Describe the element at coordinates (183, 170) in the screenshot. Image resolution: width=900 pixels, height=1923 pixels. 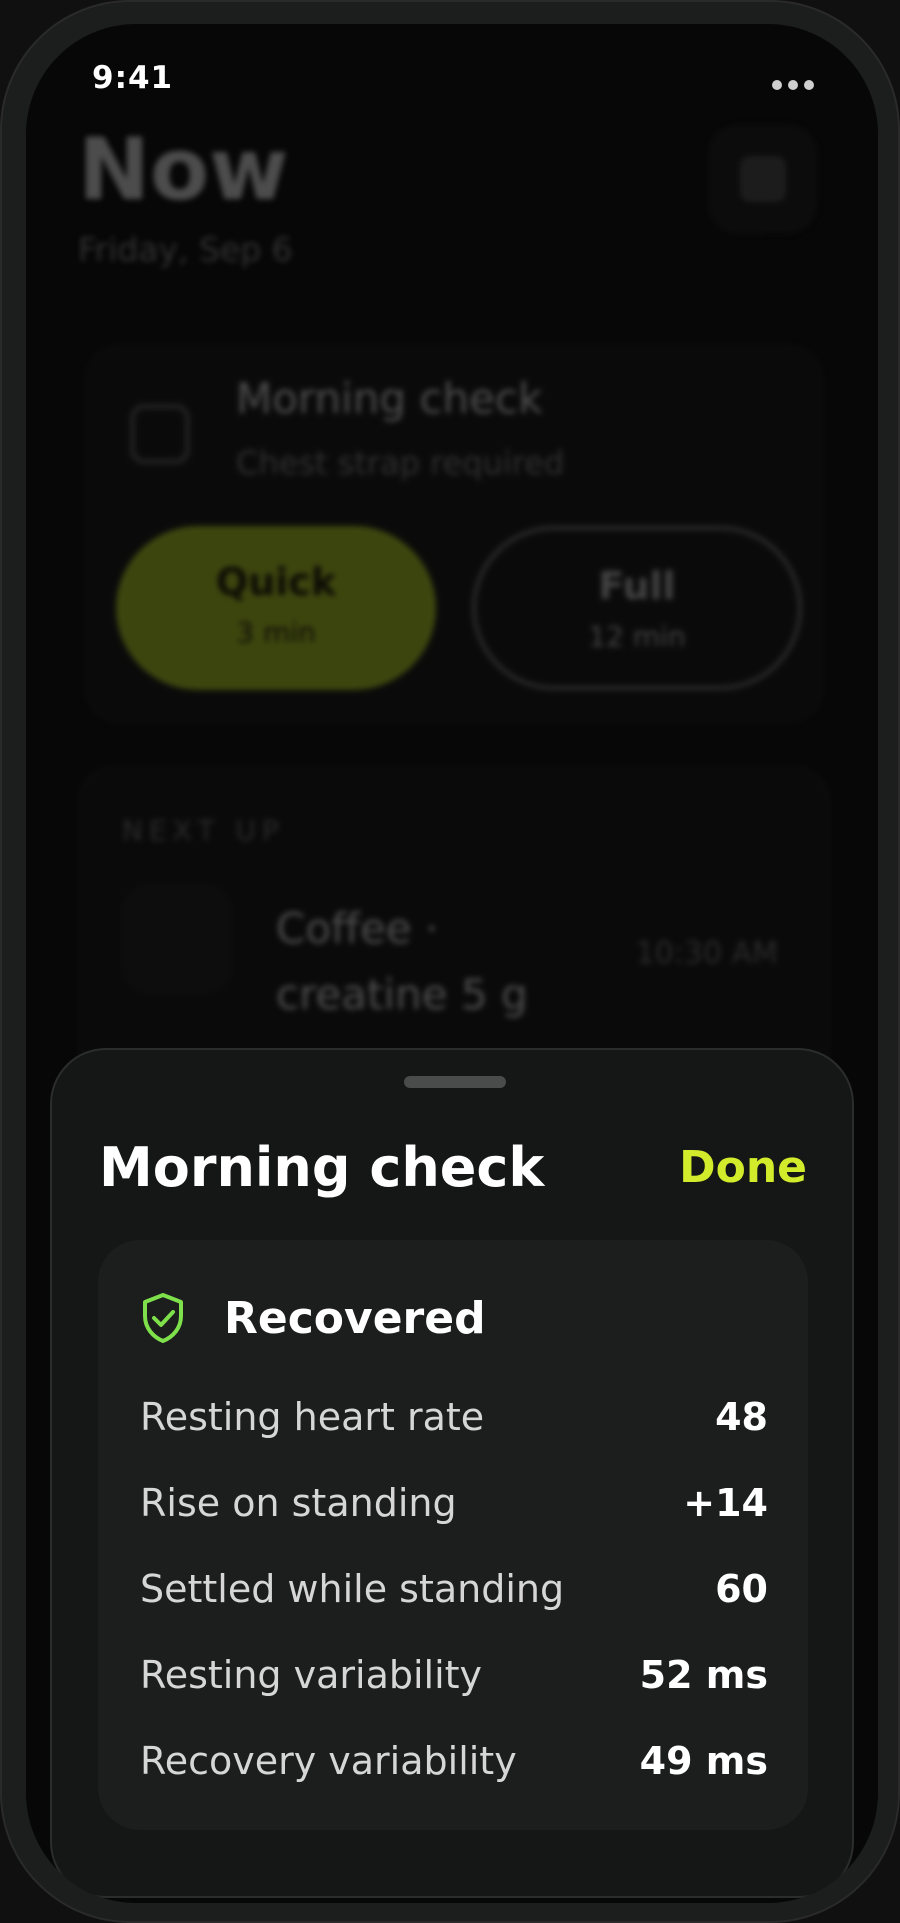
I see `page-title: Now` at that location.